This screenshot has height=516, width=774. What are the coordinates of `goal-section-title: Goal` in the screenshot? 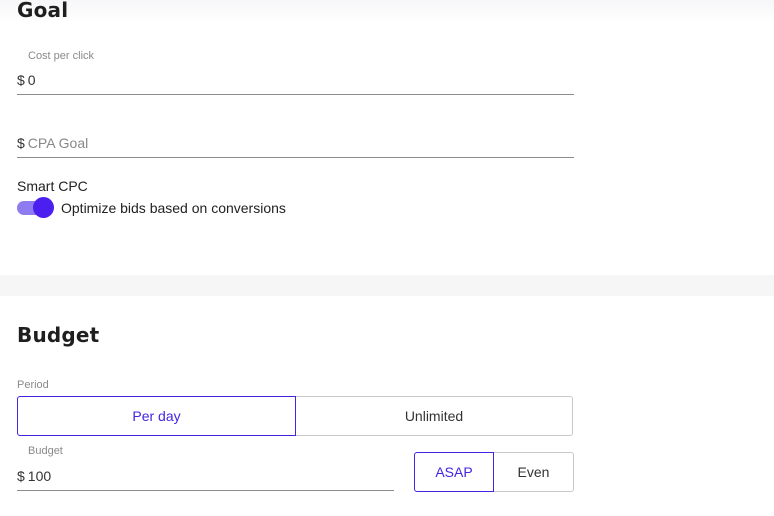 It's located at (43, 11).